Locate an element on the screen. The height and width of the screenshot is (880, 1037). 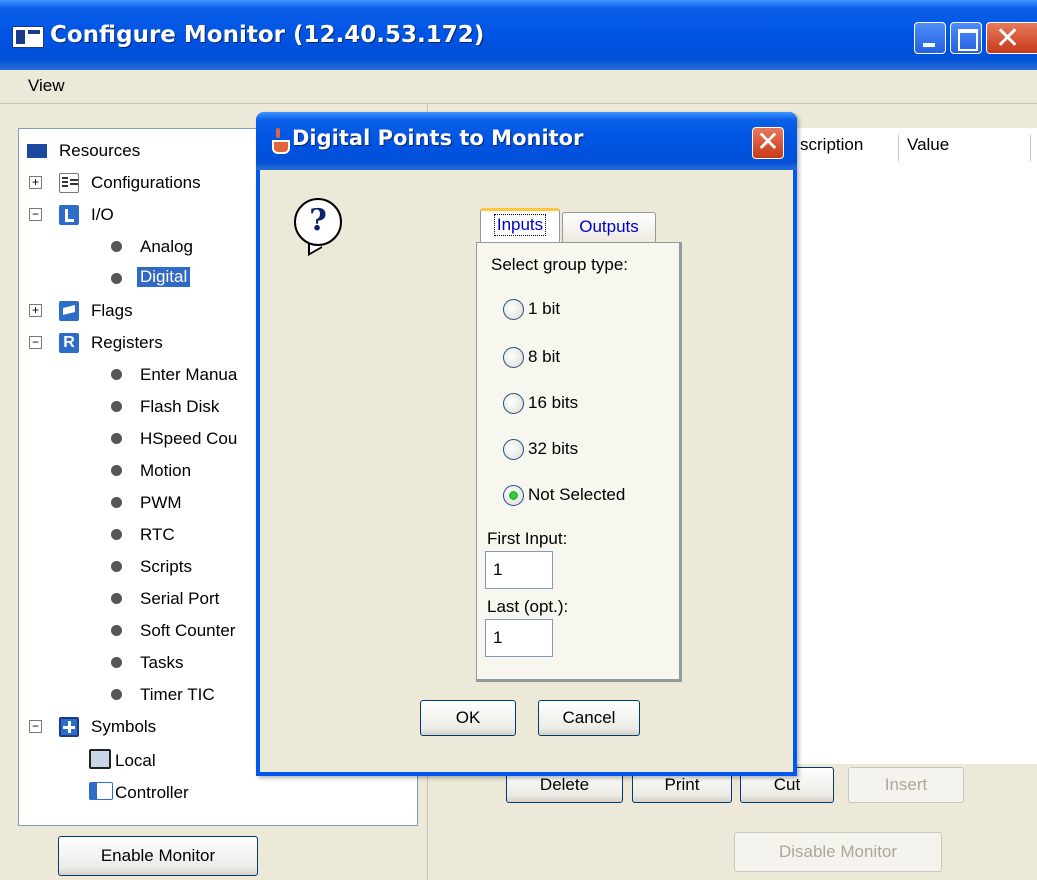
tree-label: Soft Counter is located at coordinates (188, 630).